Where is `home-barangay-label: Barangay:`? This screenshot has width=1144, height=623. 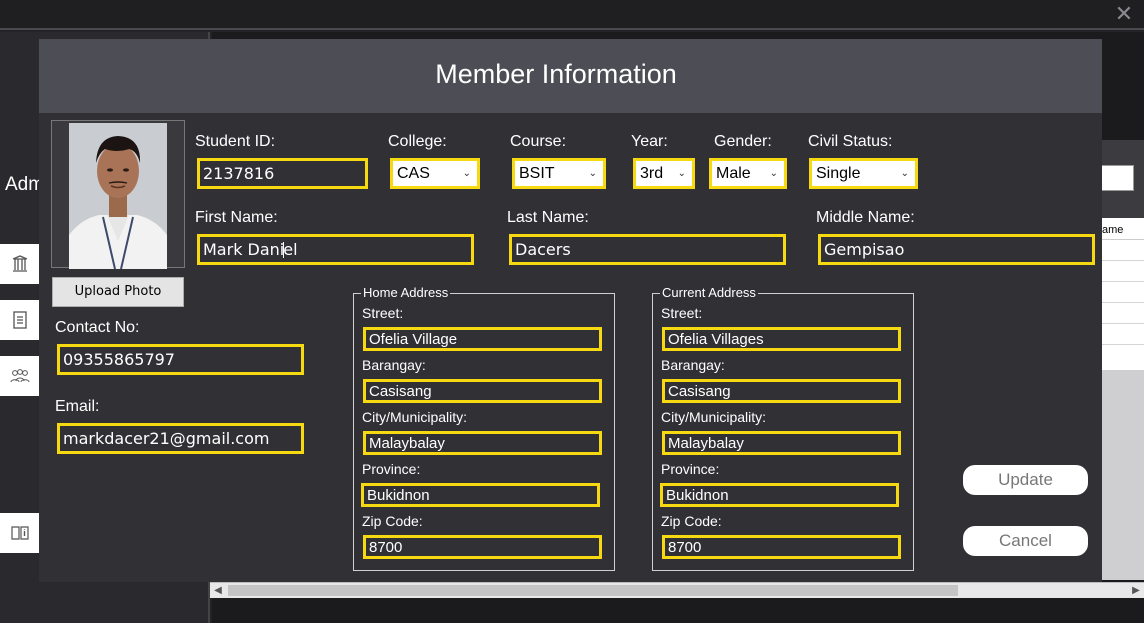 home-barangay-label: Barangay: is located at coordinates (394, 365).